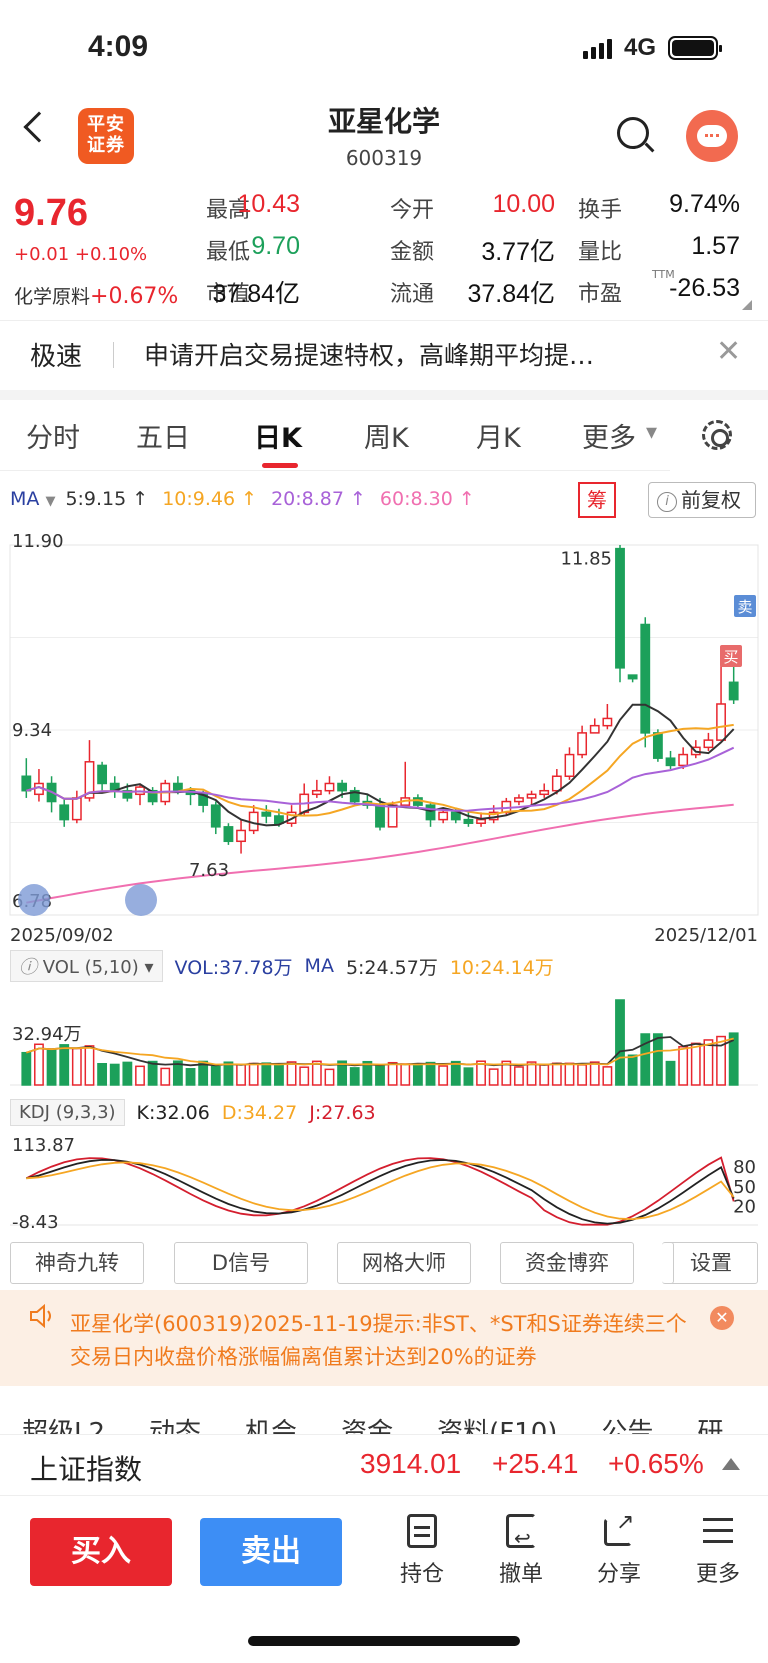  I want to click on kdj-top-label: 113.87, so click(43, 1145).